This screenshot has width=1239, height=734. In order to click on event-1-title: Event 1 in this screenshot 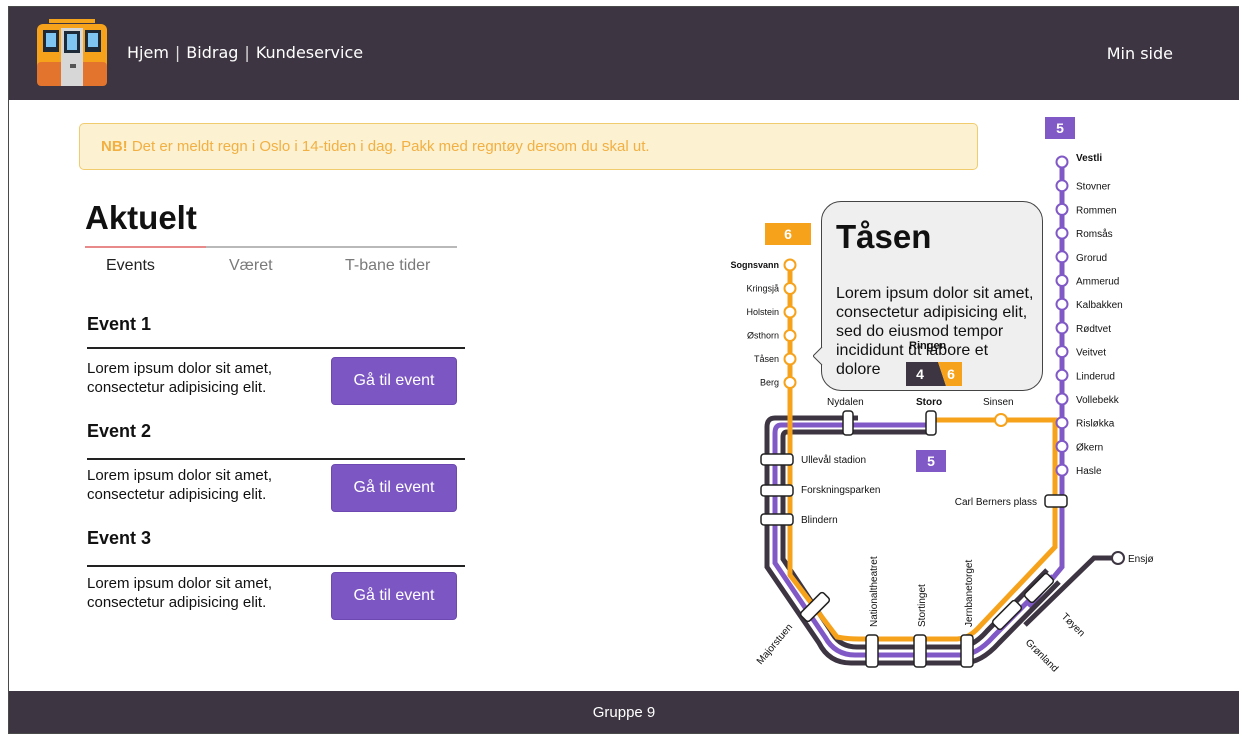, I will do `click(119, 324)`.